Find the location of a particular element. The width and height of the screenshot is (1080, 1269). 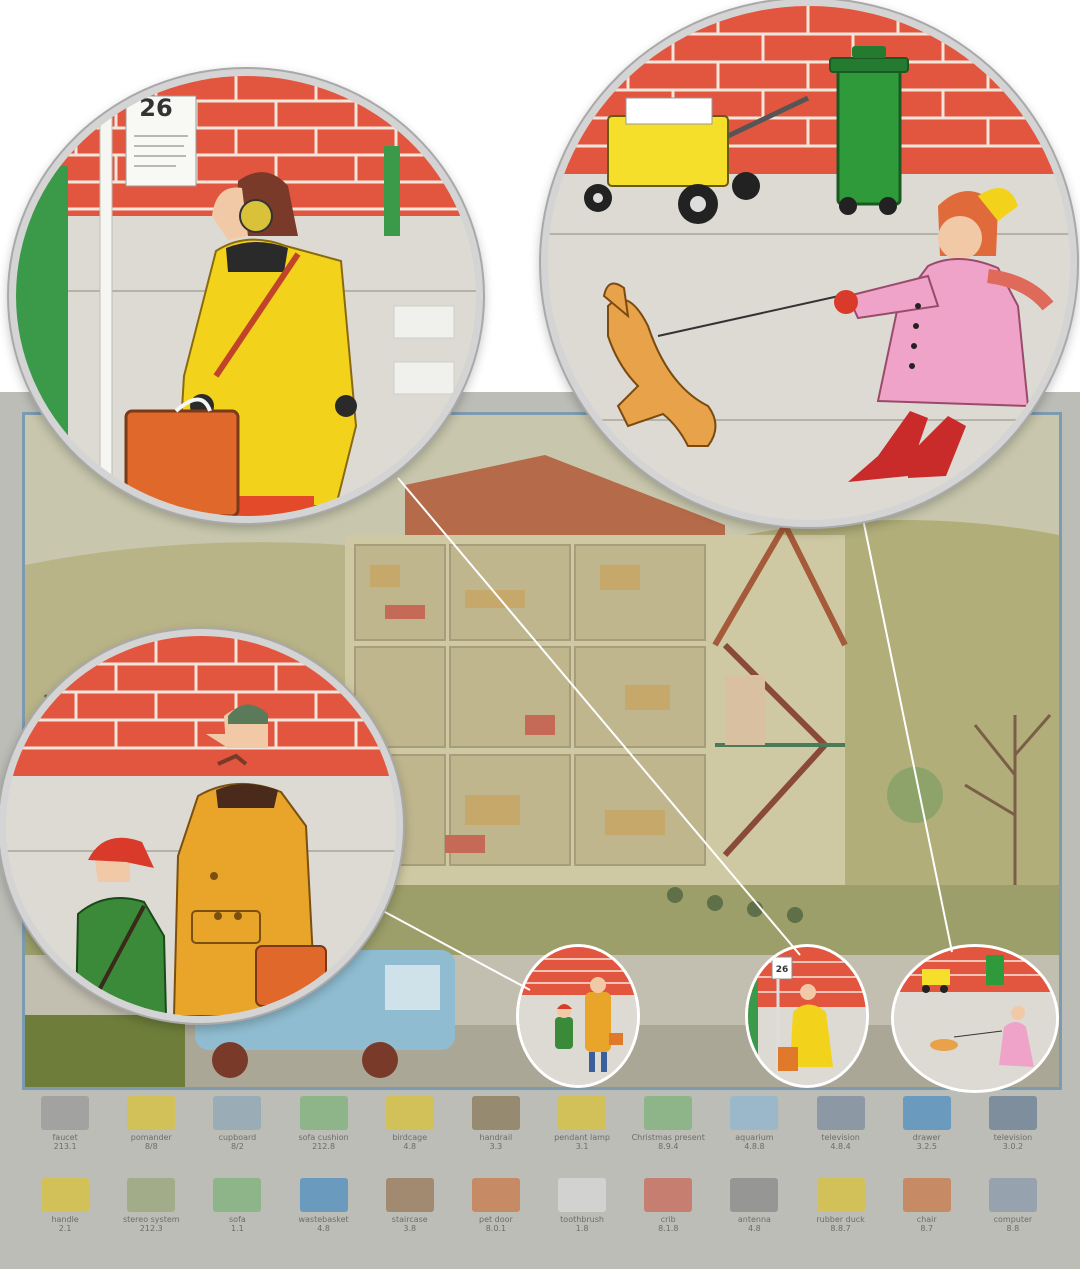

legend-item: drawer 3.2.5 is located at coordinates (927, 1123).